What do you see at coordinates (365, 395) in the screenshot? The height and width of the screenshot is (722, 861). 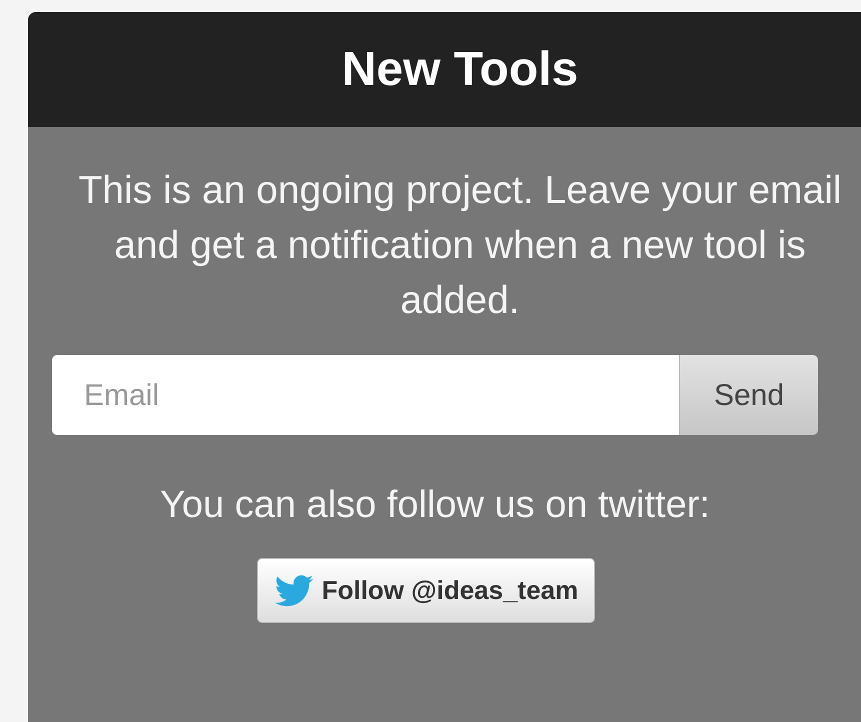 I see `email-field: Email` at bounding box center [365, 395].